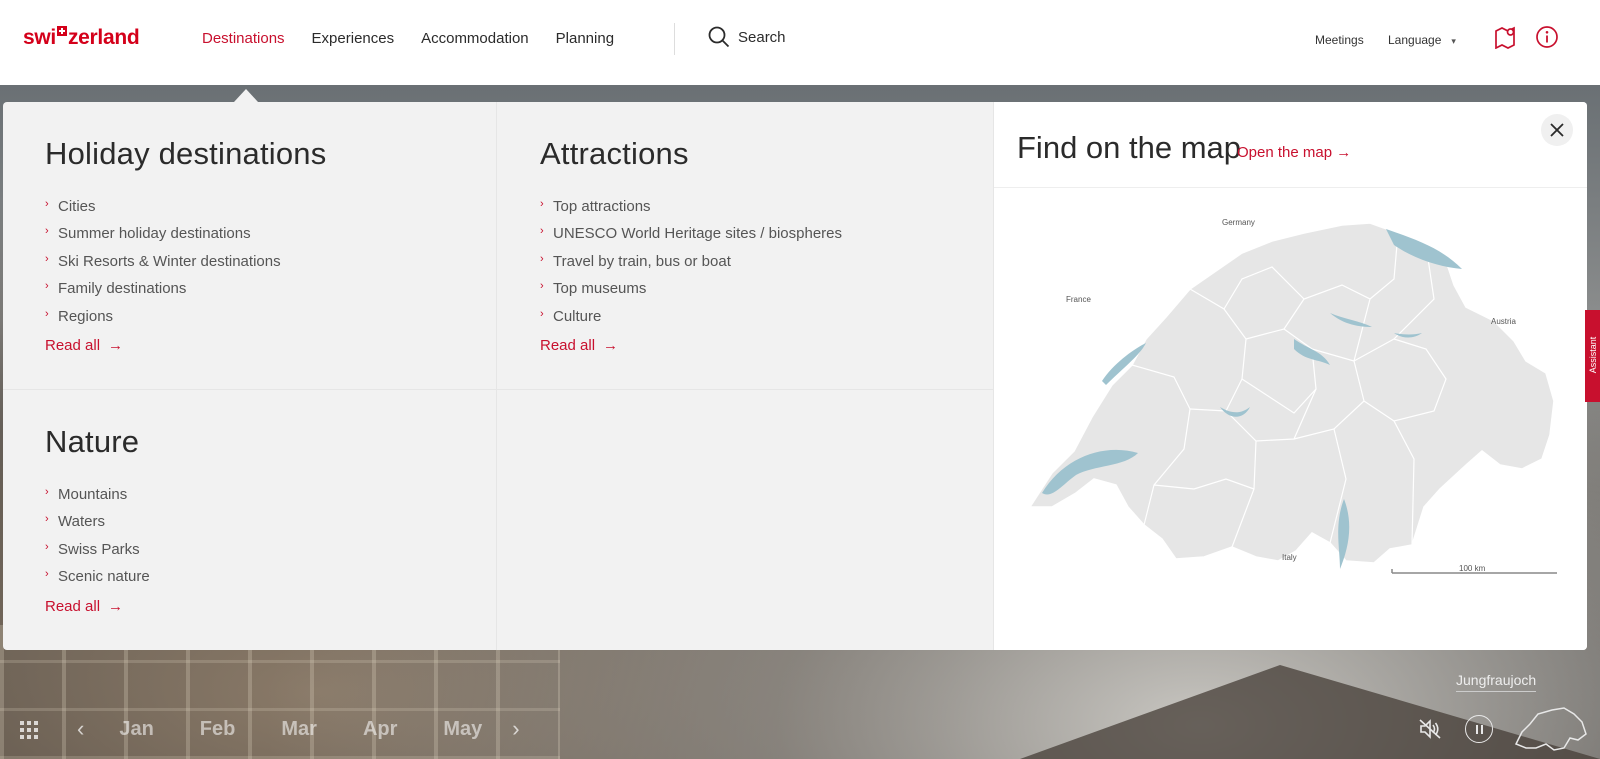 The image size is (1600, 759). I want to click on language-selector: Language ▾, so click(1422, 40).